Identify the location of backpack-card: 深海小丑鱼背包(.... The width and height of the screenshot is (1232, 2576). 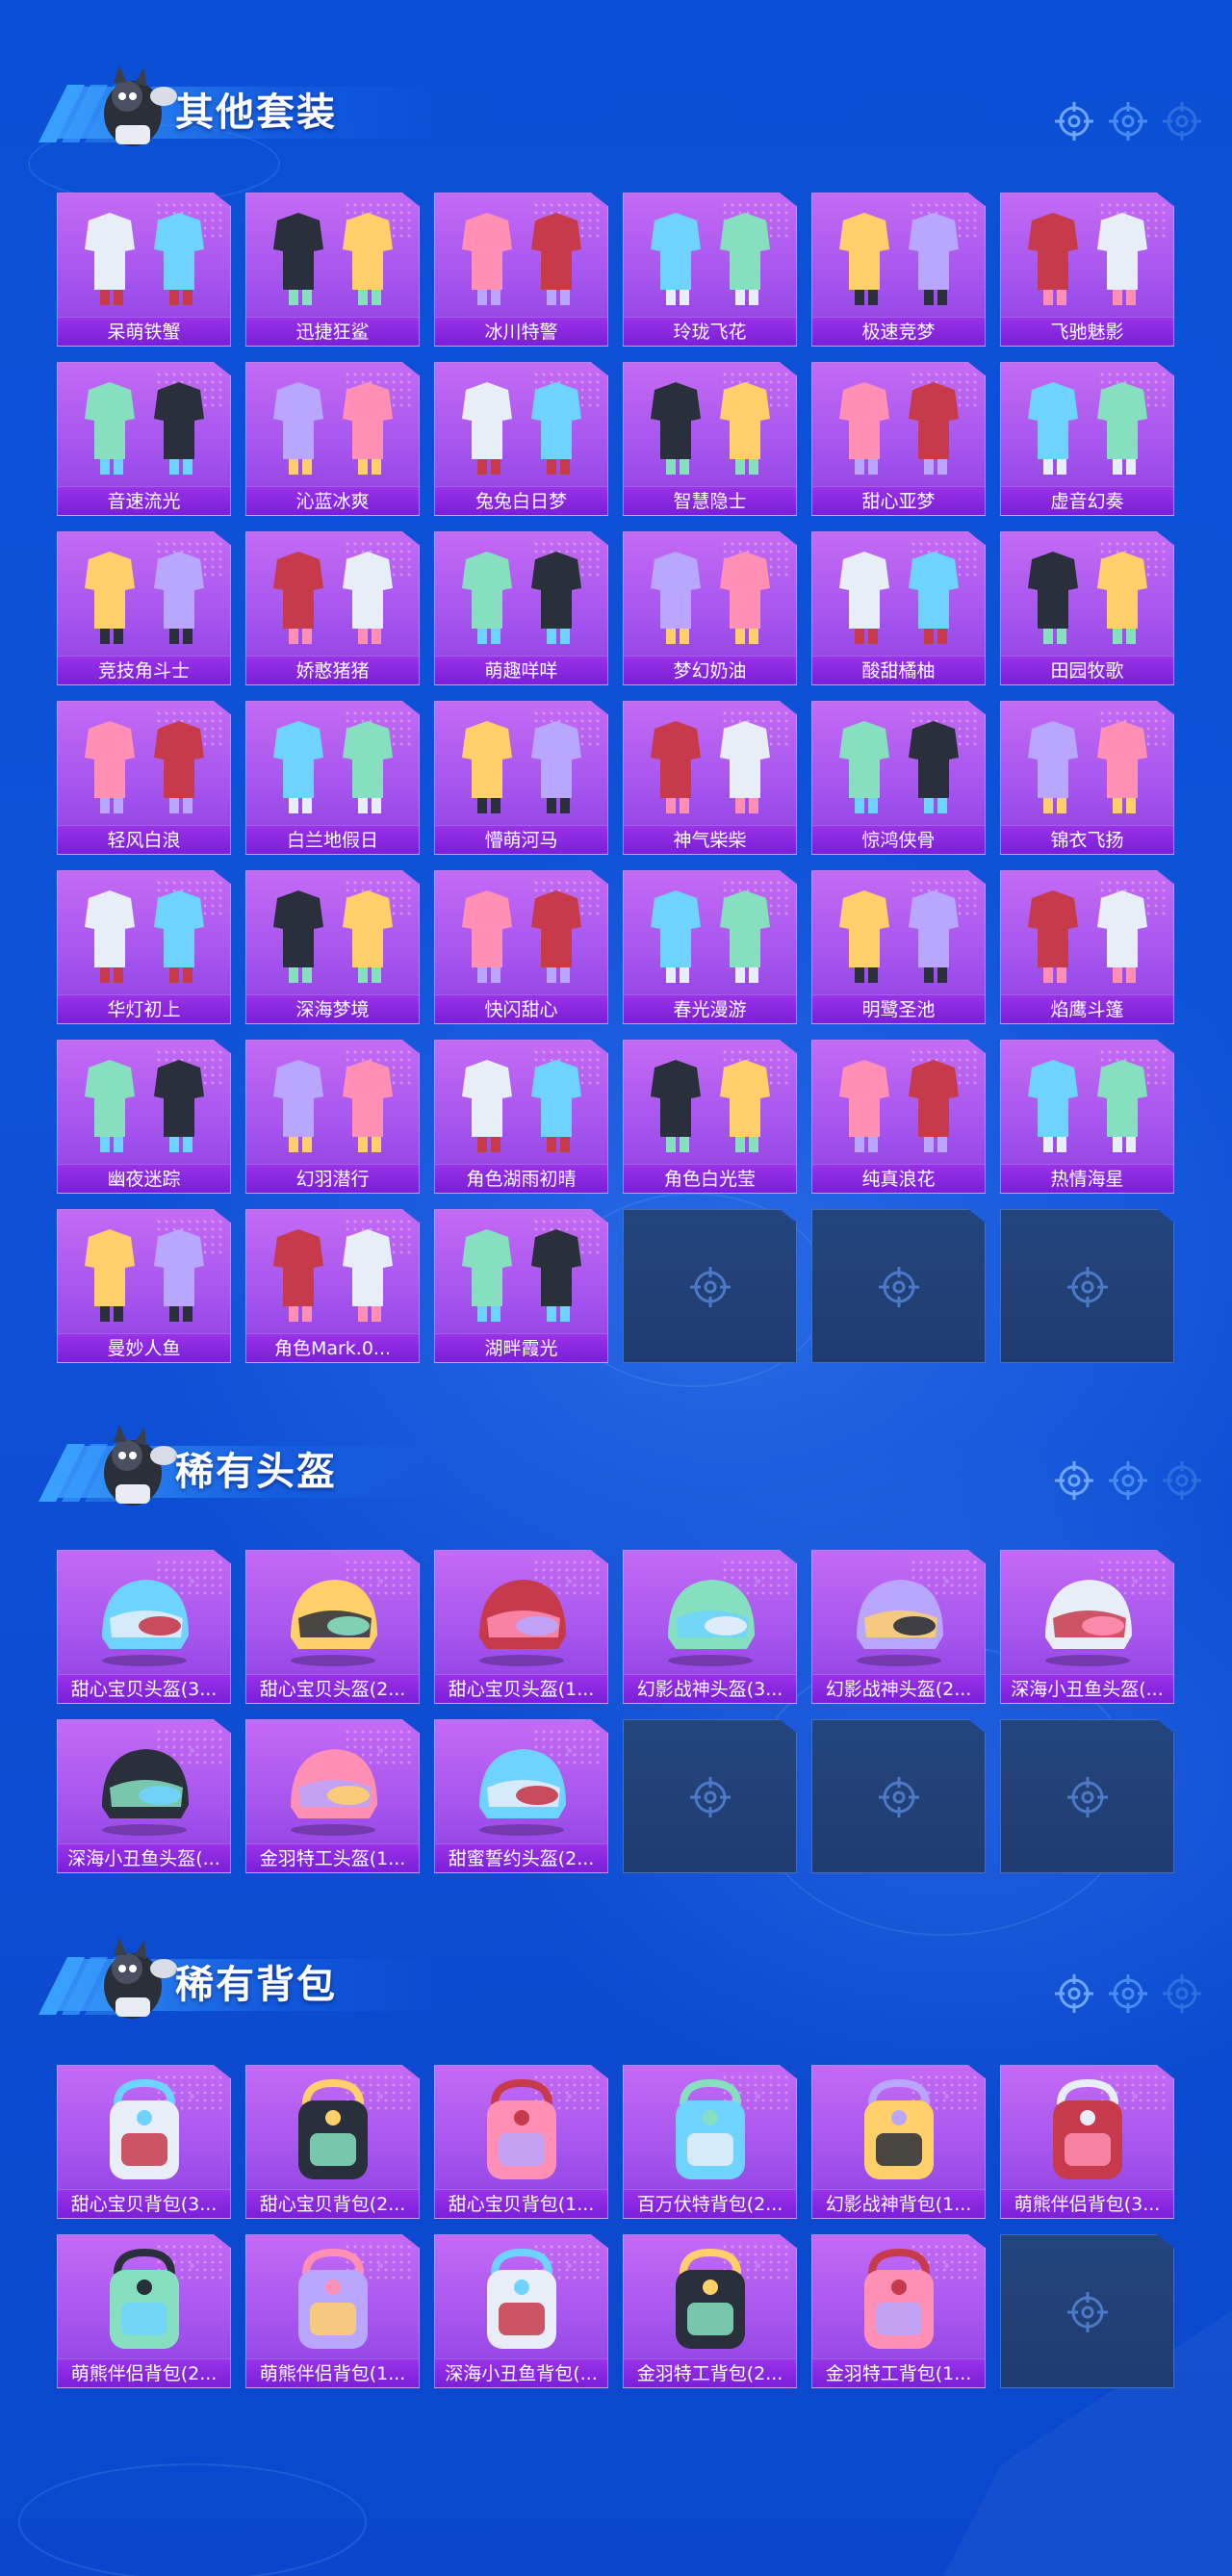
(521, 2311).